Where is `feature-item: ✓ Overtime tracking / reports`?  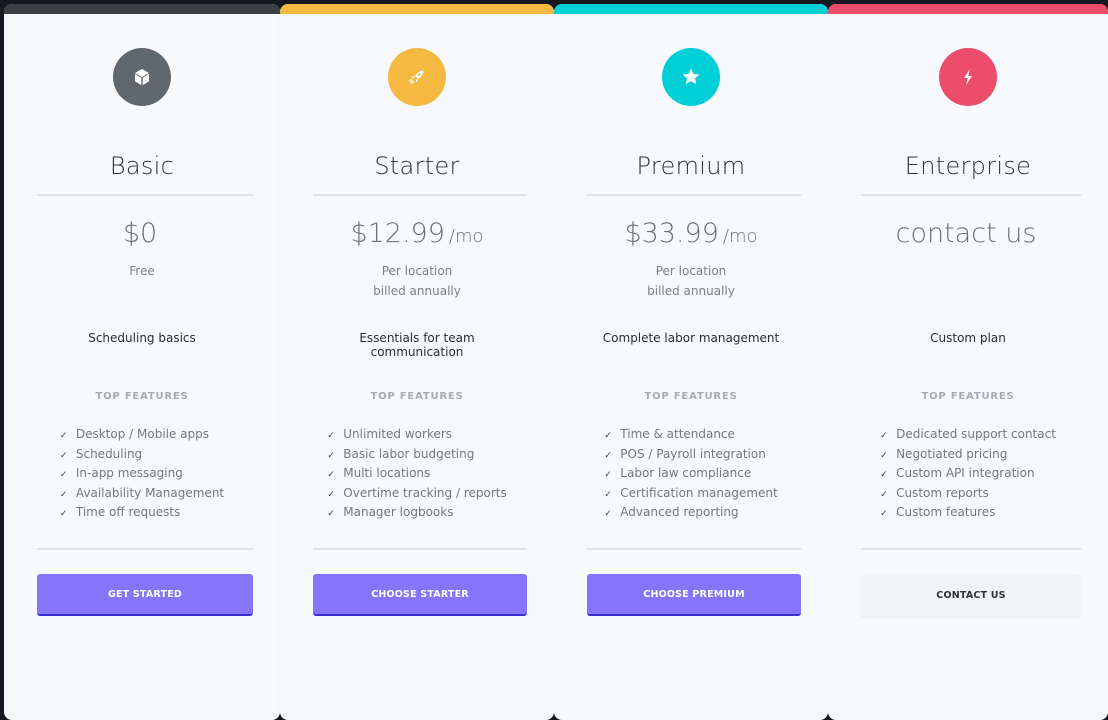
feature-item: ✓ Overtime tracking / reports is located at coordinates (416, 495).